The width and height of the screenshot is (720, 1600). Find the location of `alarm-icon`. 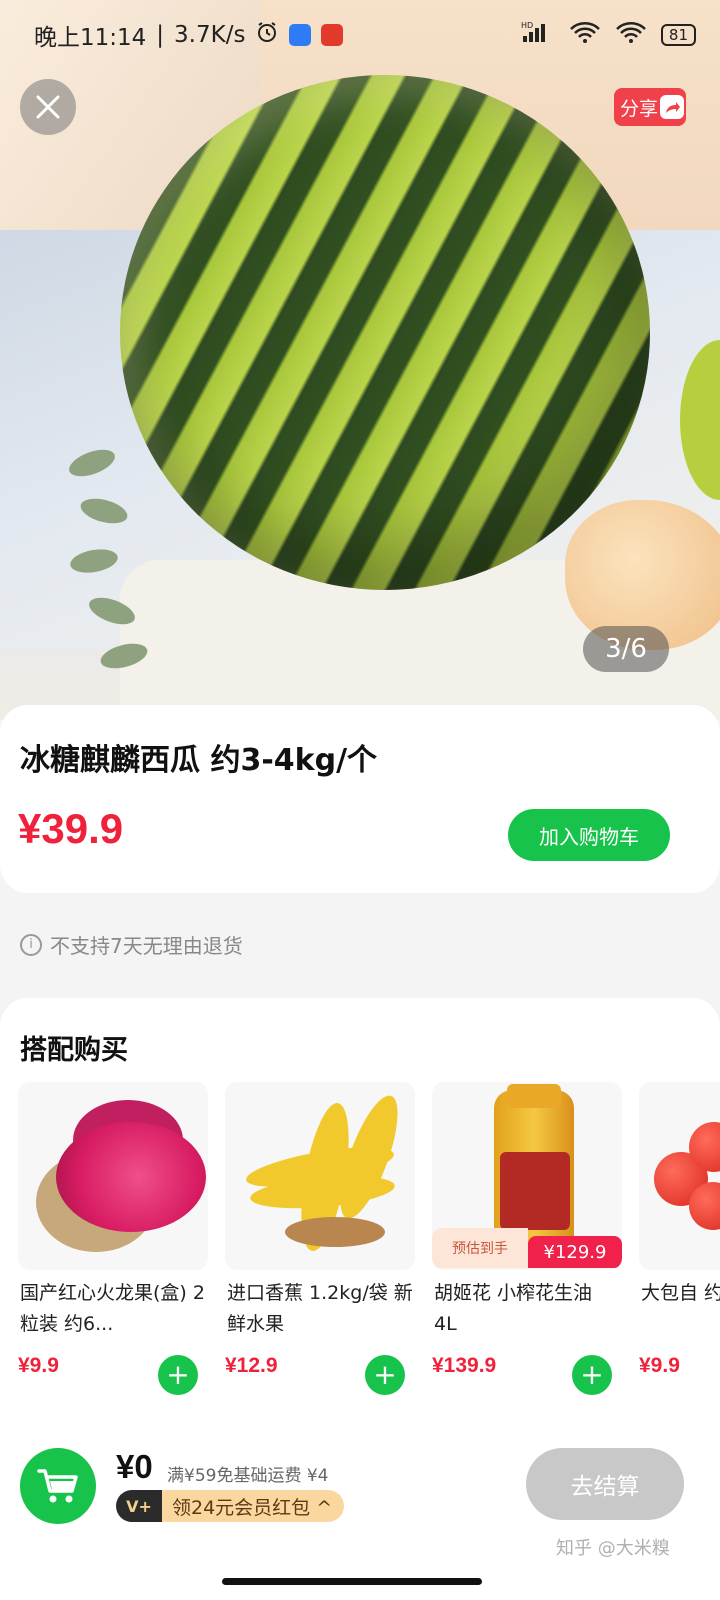

alarm-icon is located at coordinates (267, 35).